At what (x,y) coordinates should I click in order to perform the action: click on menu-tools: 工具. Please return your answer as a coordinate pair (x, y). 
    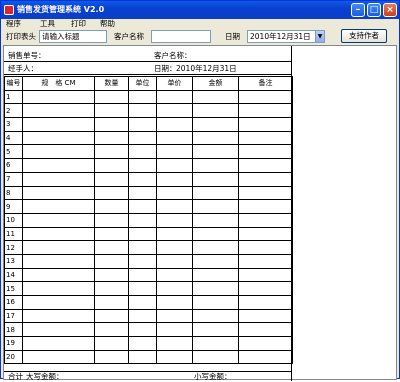
    Looking at the image, I should click on (47, 24).